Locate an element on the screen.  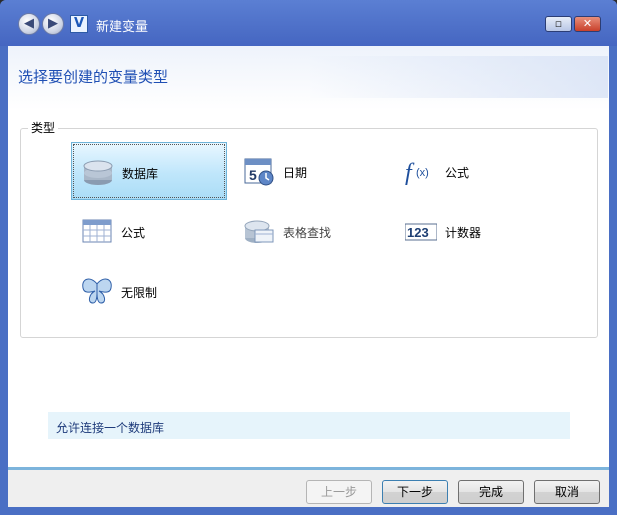
function-icon: f (x) is located at coordinates (421, 171).